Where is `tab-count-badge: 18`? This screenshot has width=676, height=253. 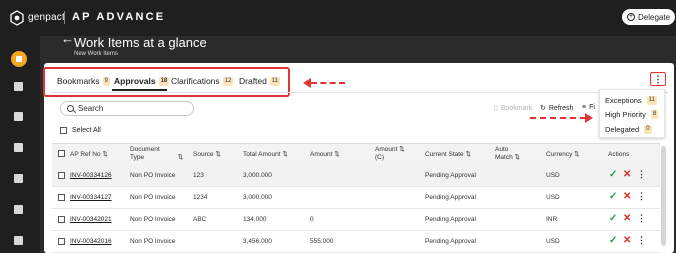 tab-count-badge: 18 is located at coordinates (164, 81).